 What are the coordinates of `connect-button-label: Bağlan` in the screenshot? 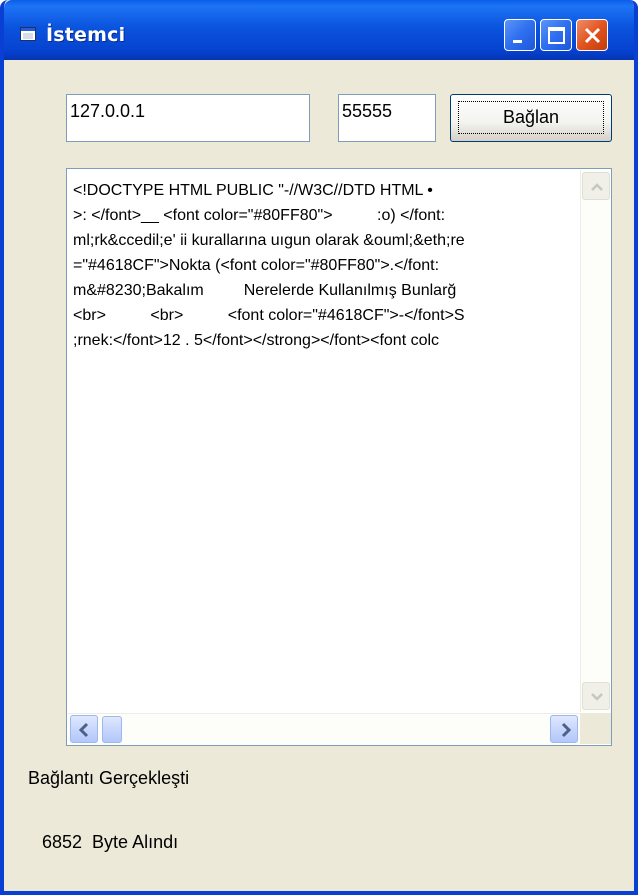 It's located at (531, 117).